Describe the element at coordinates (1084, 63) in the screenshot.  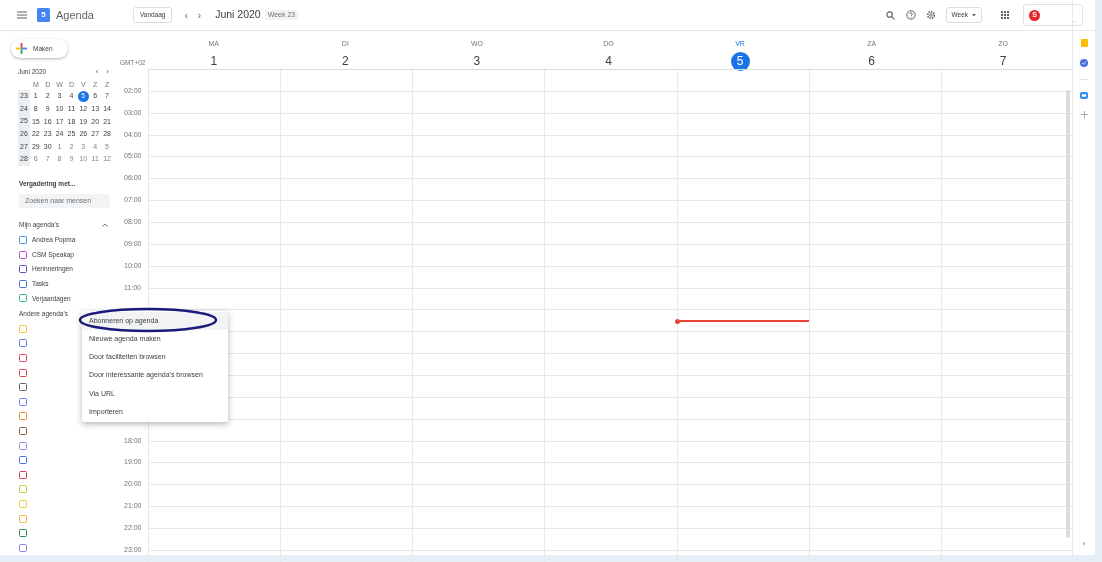
I see `check-circle-icon` at that location.